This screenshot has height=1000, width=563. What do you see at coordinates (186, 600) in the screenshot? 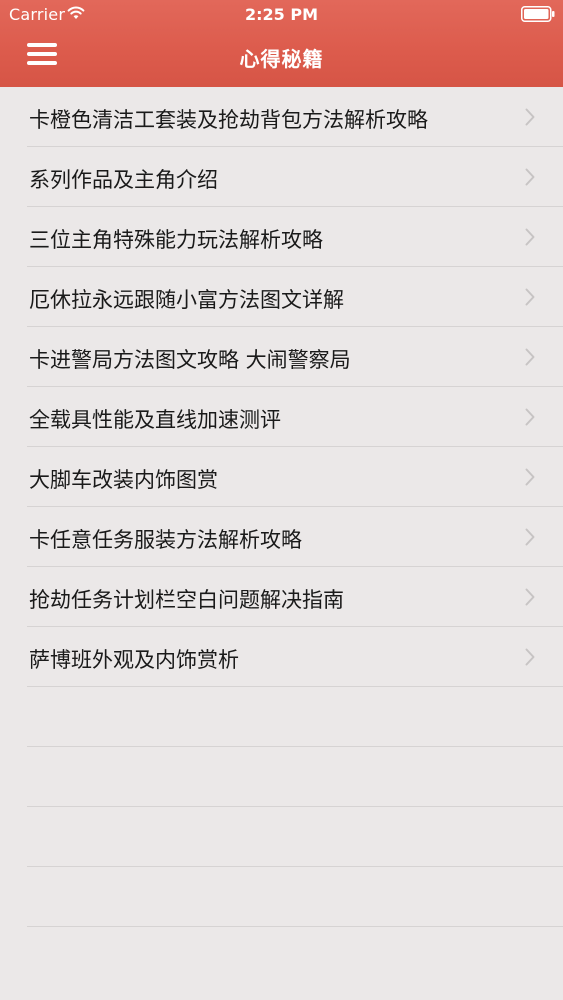
I see `list-item-label: 抢劫任务计划栏空白问题解决指南` at bounding box center [186, 600].